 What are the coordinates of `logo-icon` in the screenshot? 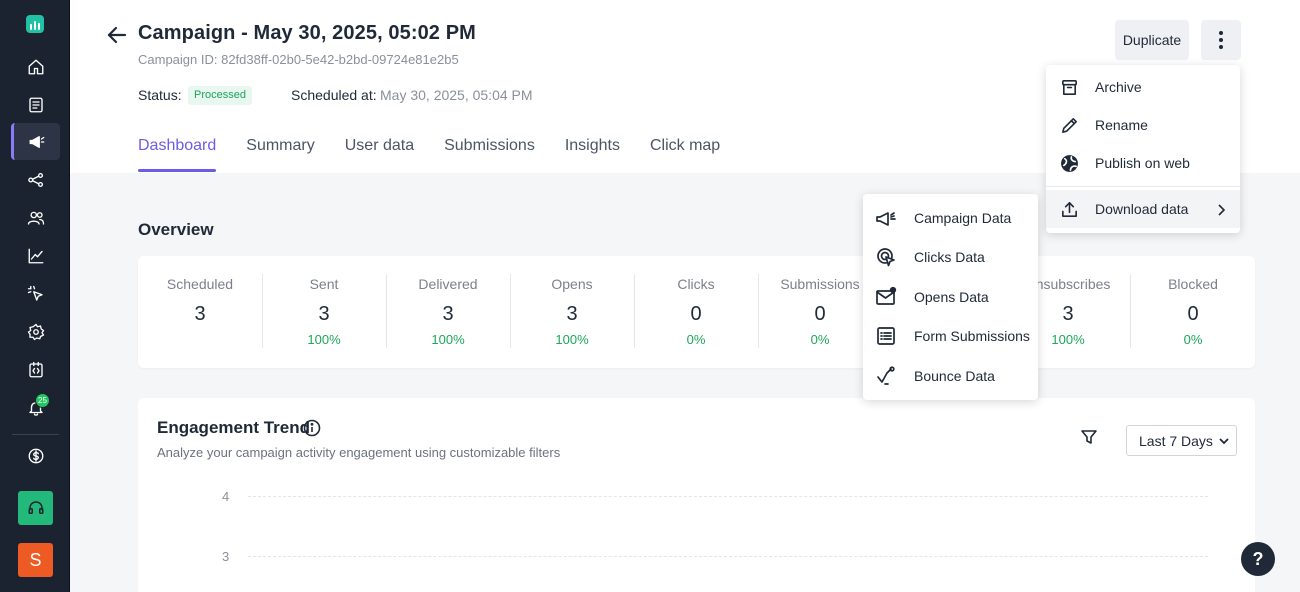 It's located at (35, 24).